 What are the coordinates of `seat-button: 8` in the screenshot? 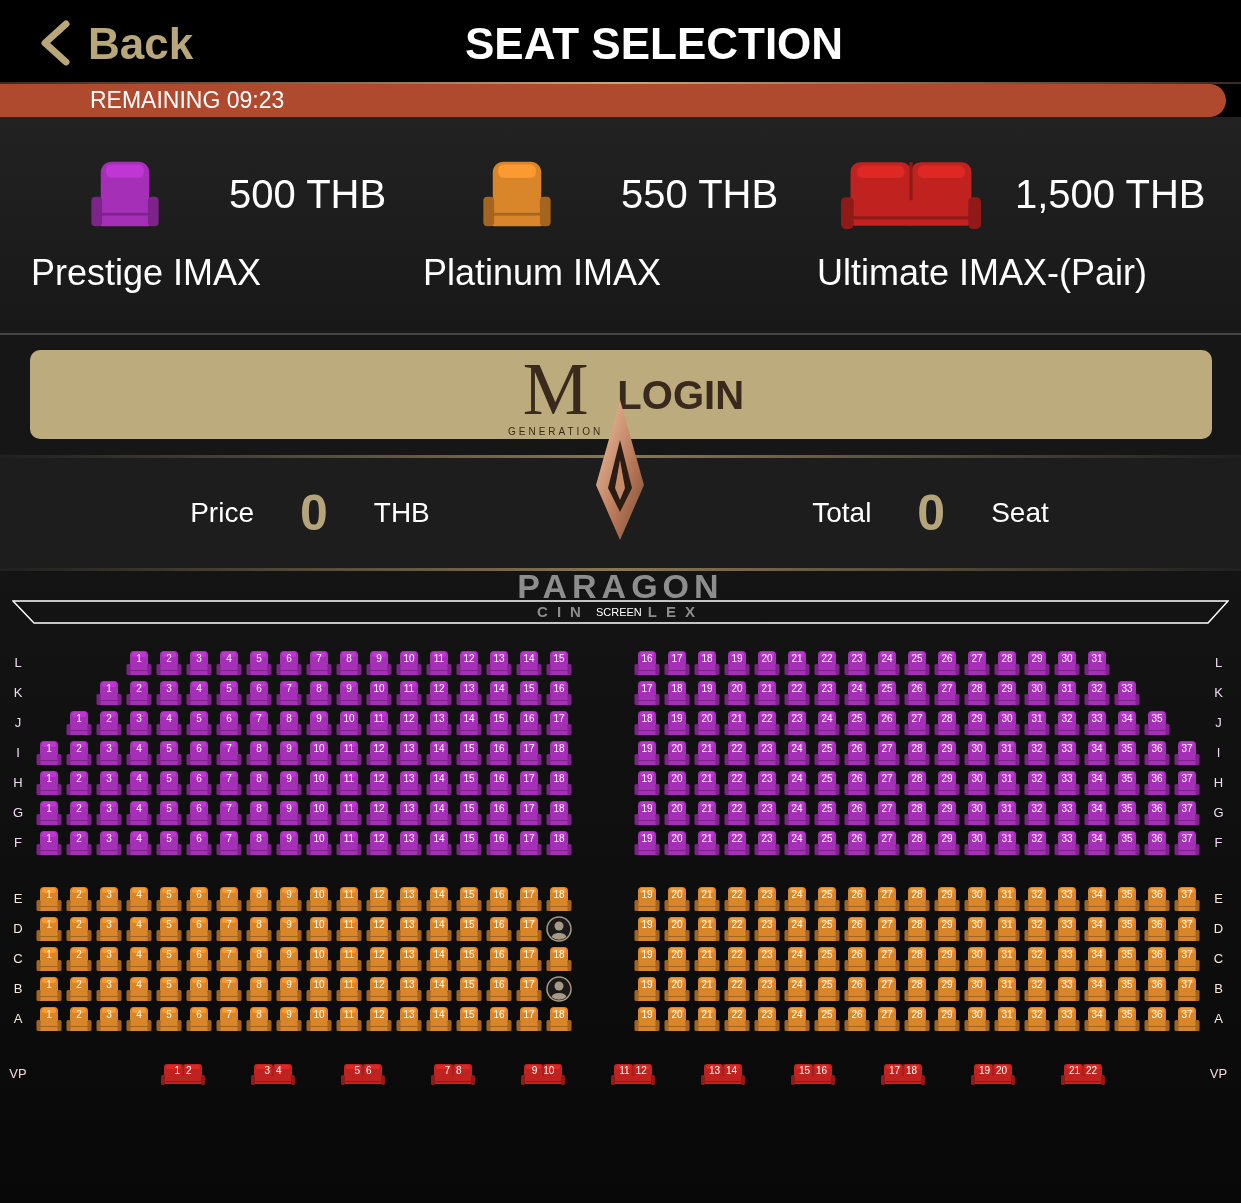 It's located at (289, 723).